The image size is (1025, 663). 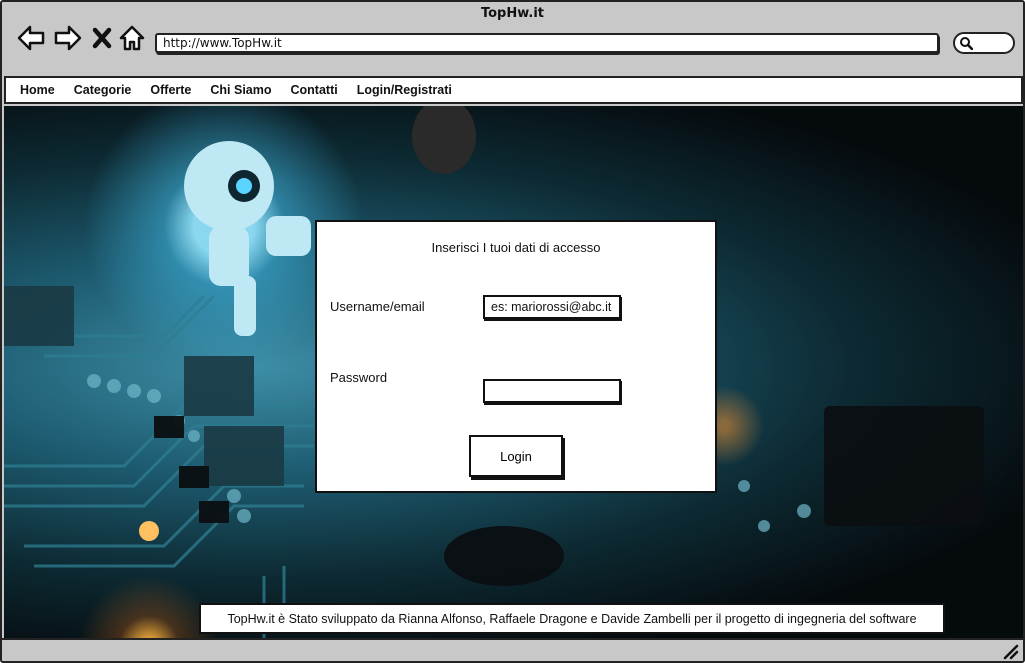 I want to click on menu-item-login: Login/Registrati, so click(x=404, y=90).